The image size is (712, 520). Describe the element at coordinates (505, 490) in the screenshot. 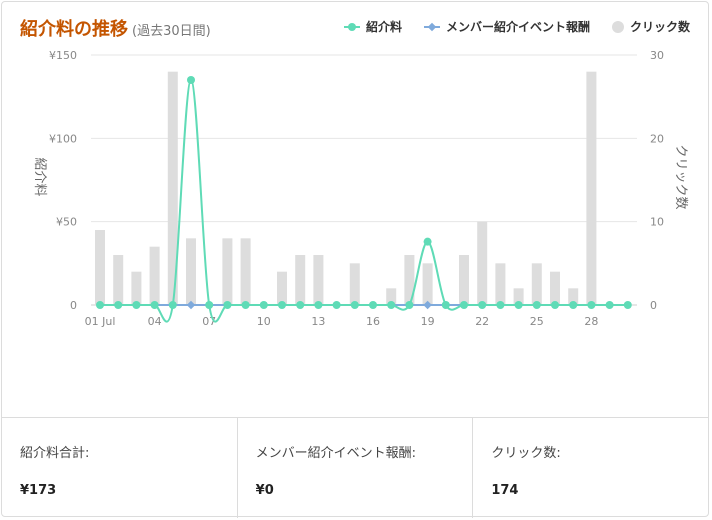

I see `stat-value: 174` at that location.